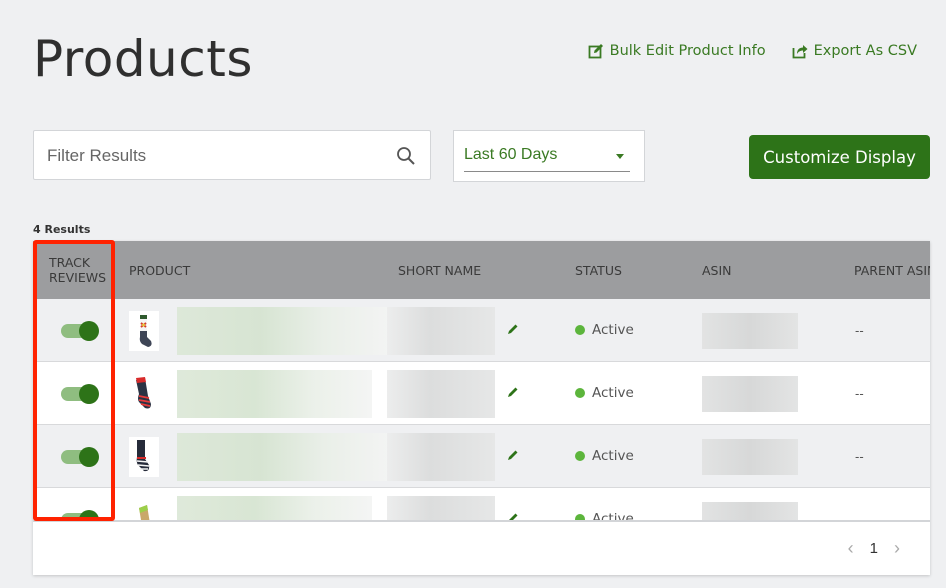 The width and height of the screenshot is (946, 588). I want to click on chevron-left-icon: ‹, so click(851, 548).